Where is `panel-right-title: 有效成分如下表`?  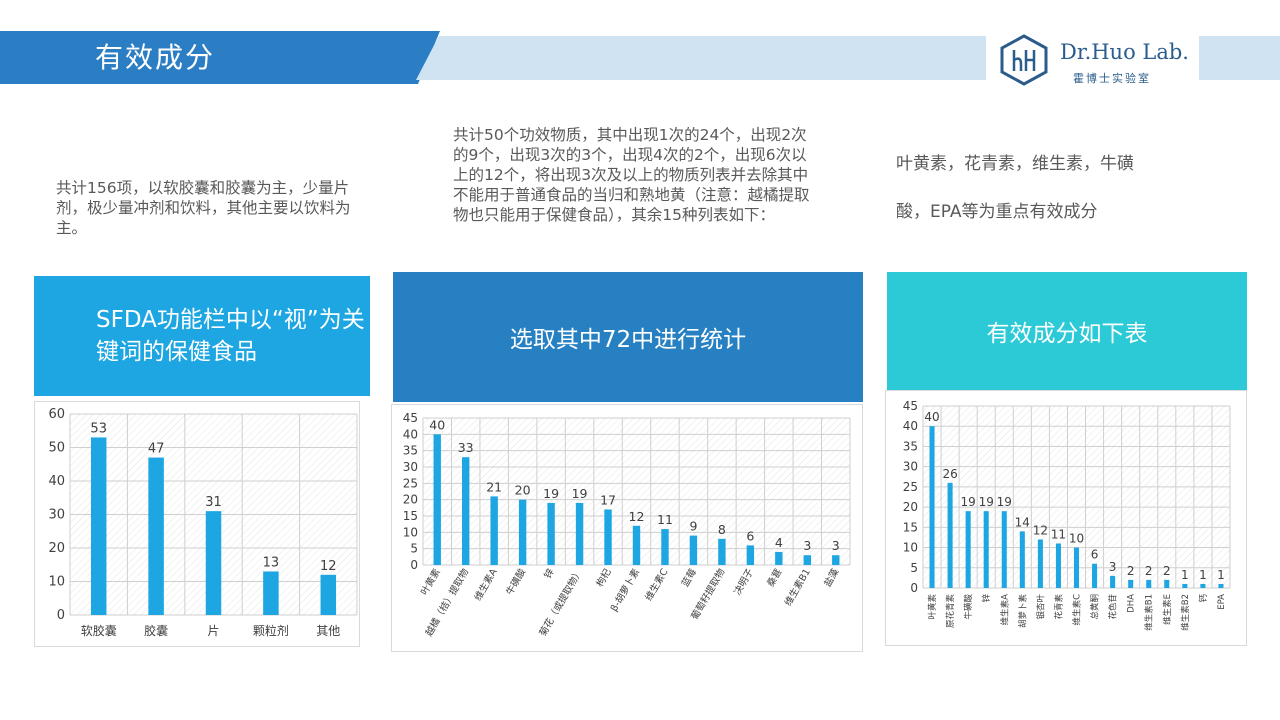 panel-right-title: 有效成分如下表 is located at coordinates (1067, 334).